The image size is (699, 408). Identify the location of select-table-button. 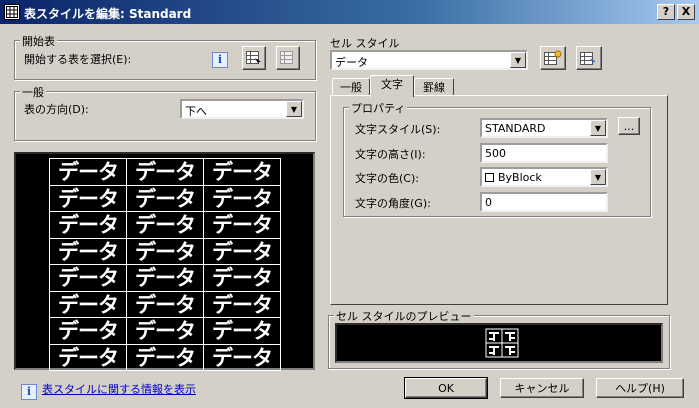
(254, 58).